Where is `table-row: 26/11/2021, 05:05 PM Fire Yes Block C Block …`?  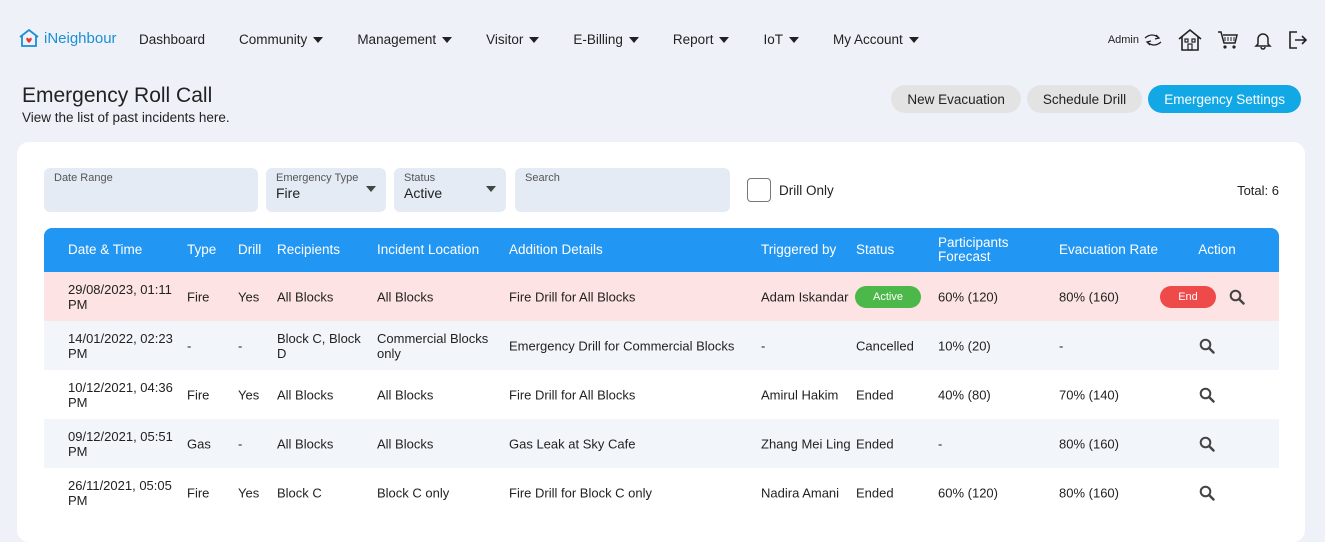 table-row: 26/11/2021, 05:05 PM Fire Yes Block C Block … is located at coordinates (661, 492).